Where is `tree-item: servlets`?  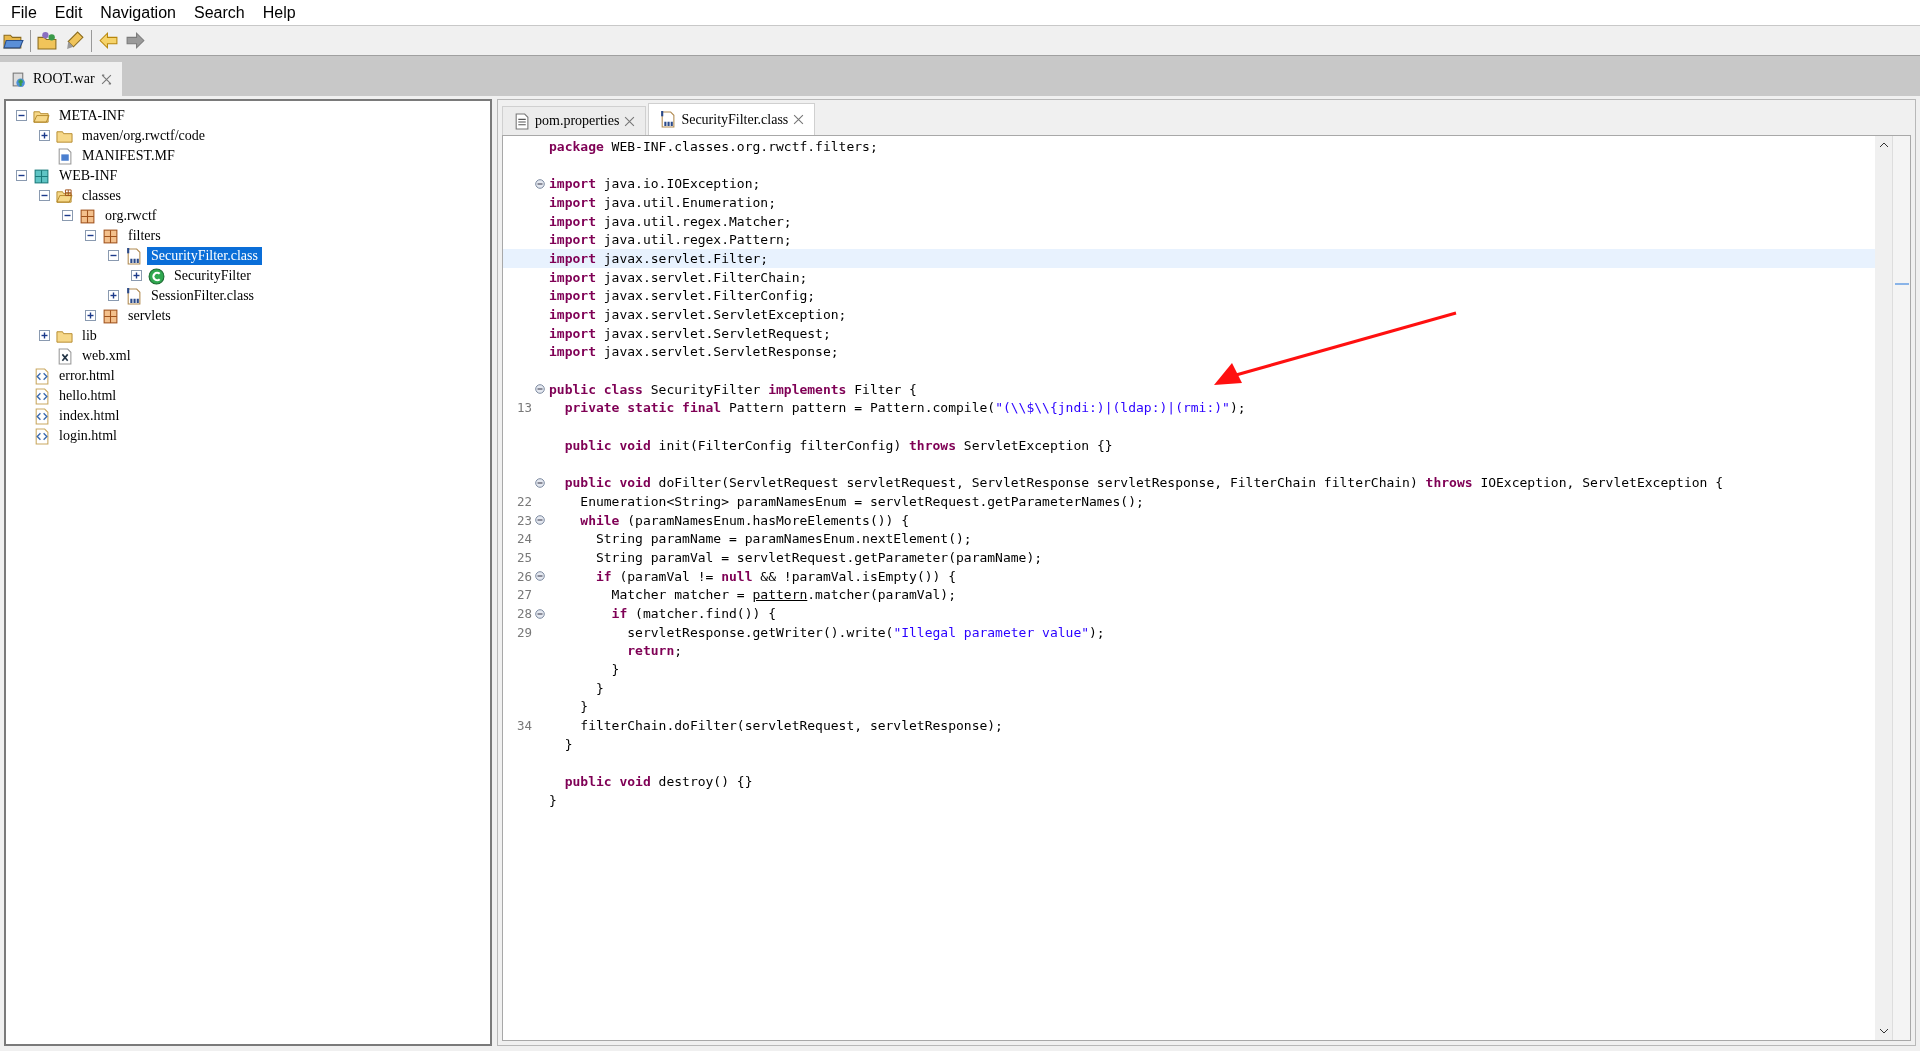
tree-item: servlets is located at coordinates (149, 316).